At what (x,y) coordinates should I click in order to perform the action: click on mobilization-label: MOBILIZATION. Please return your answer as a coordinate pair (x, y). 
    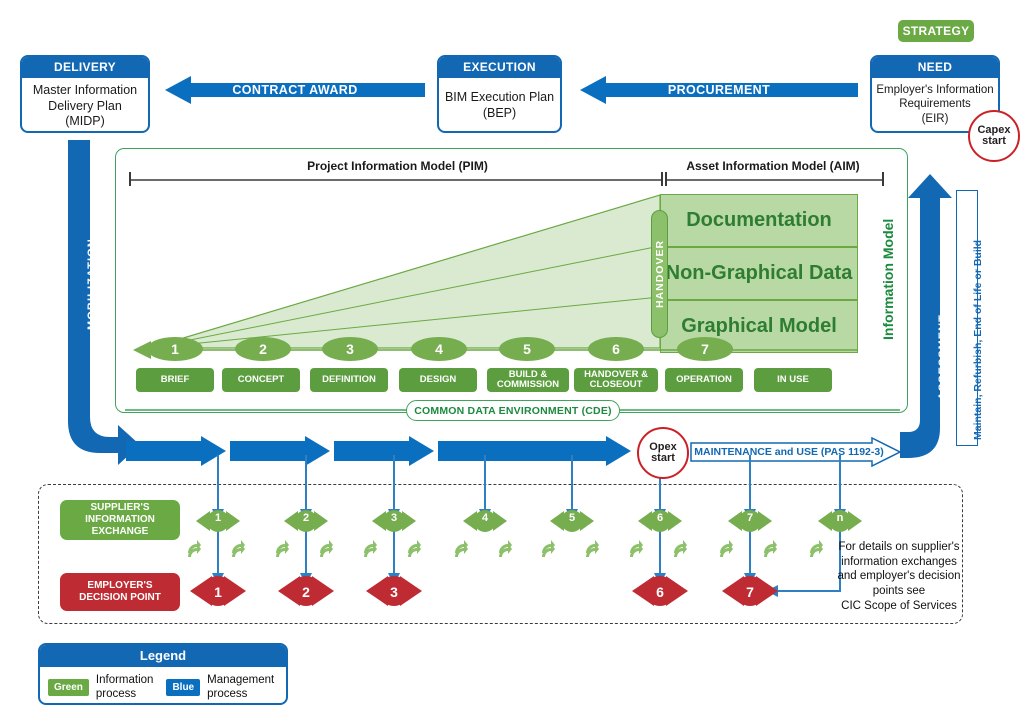
    Looking at the image, I should click on (92, 284).